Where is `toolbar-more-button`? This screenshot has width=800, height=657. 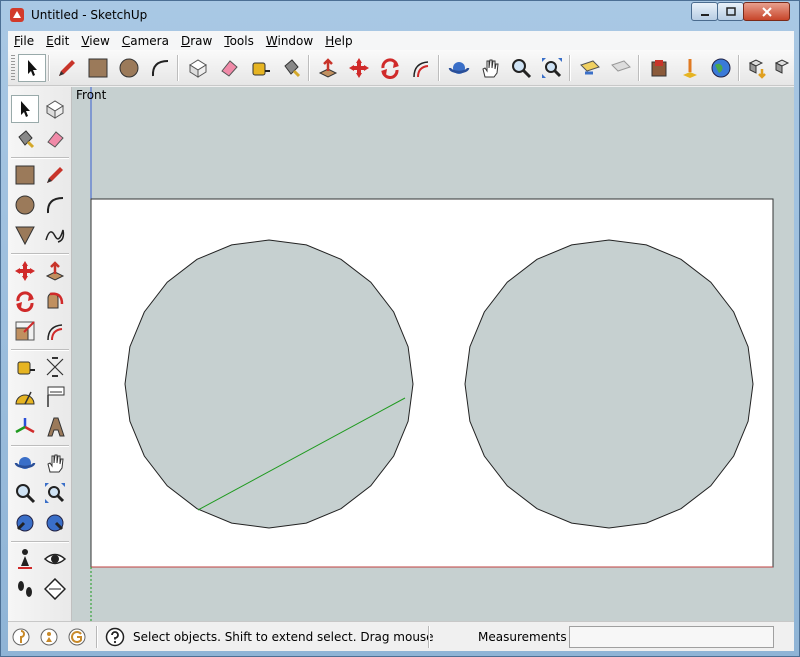 toolbar-more-button is located at coordinates (784, 68).